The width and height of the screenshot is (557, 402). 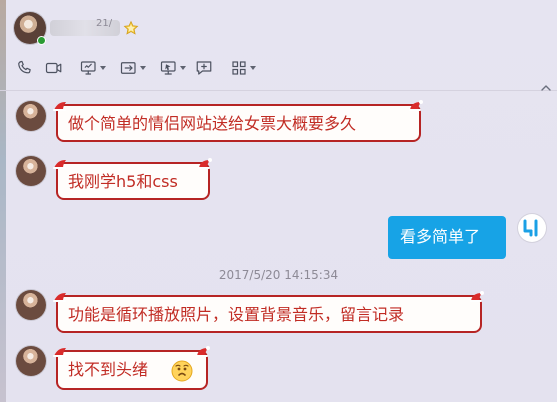 I want to click on message-bubble: 找不到头绪, so click(x=131, y=368).